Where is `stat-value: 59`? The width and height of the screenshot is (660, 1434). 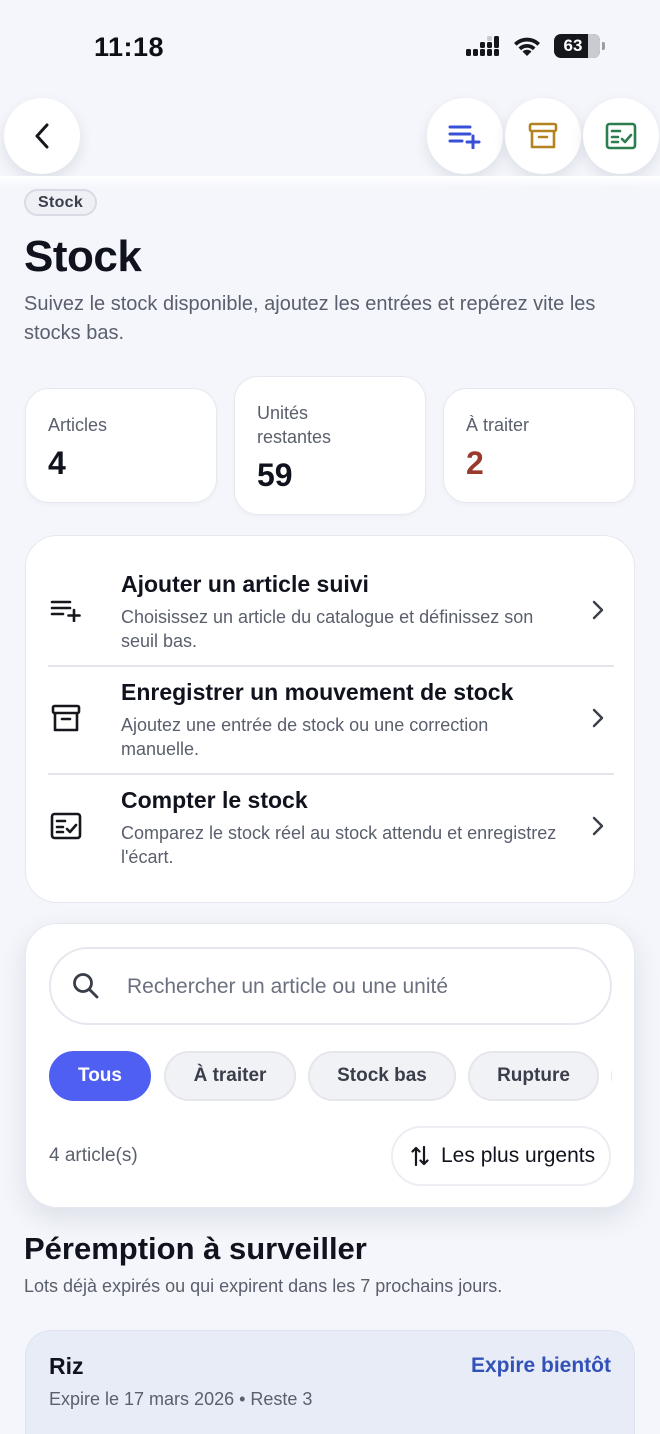
stat-value: 59 is located at coordinates (275, 475).